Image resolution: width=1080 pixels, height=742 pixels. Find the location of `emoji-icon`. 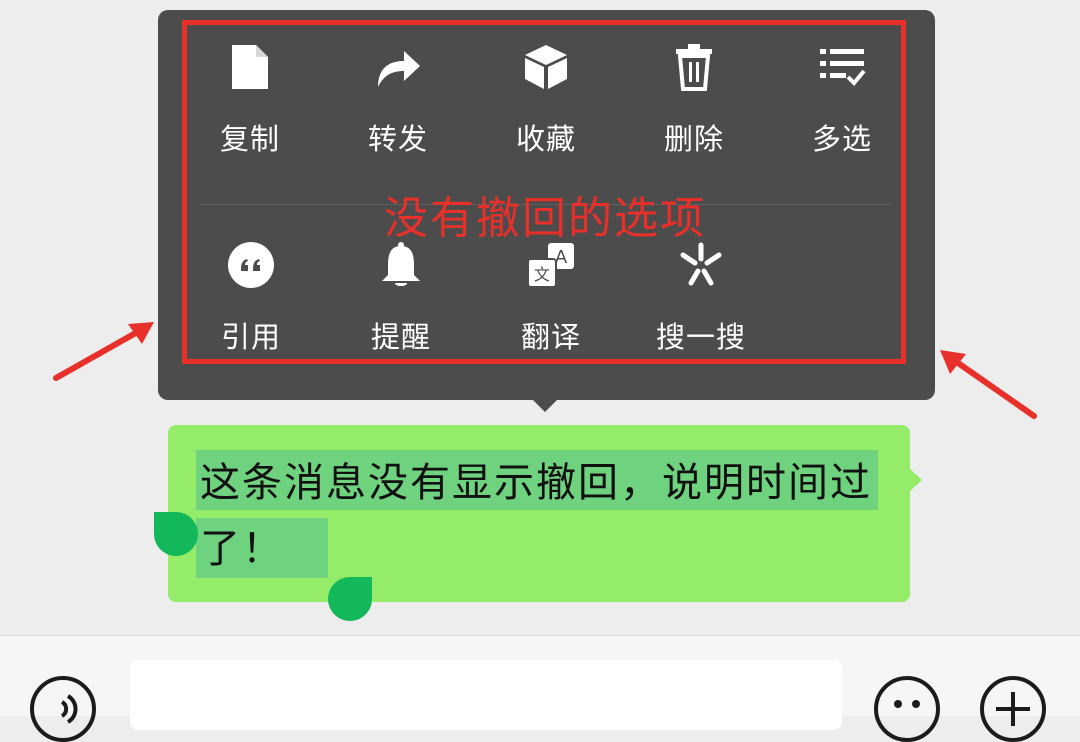

emoji-icon is located at coordinates (907, 704).